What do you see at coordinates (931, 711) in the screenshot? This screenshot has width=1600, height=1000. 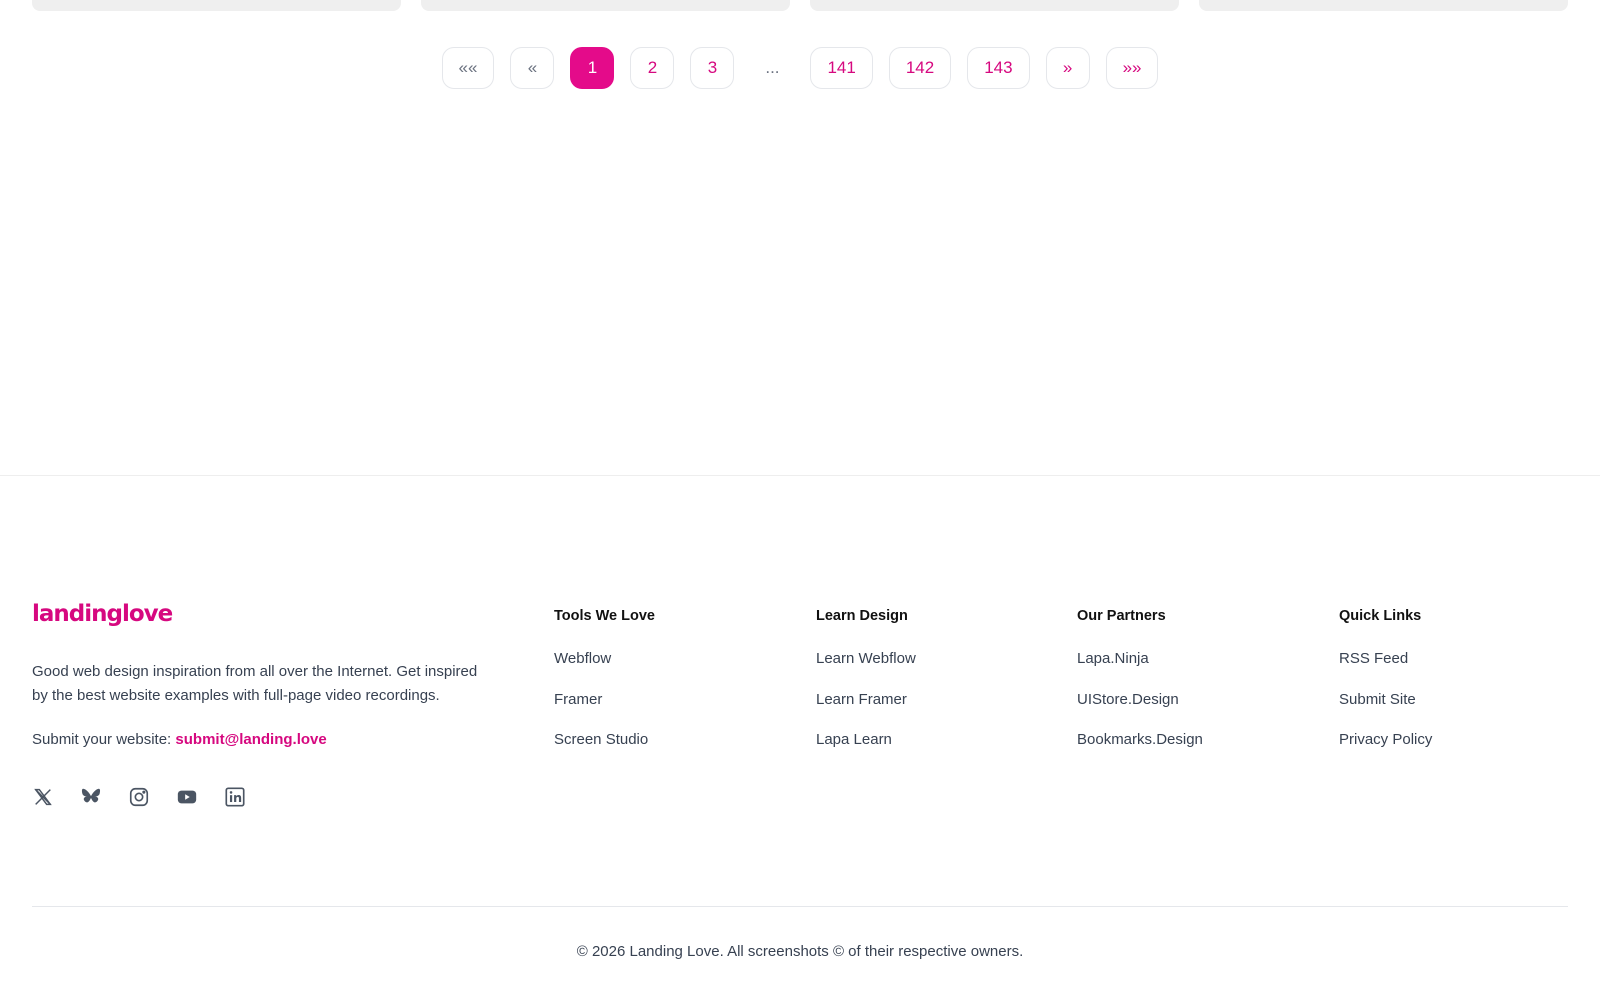 I see `footer-link-learn-framer: Learn Framer` at bounding box center [931, 711].